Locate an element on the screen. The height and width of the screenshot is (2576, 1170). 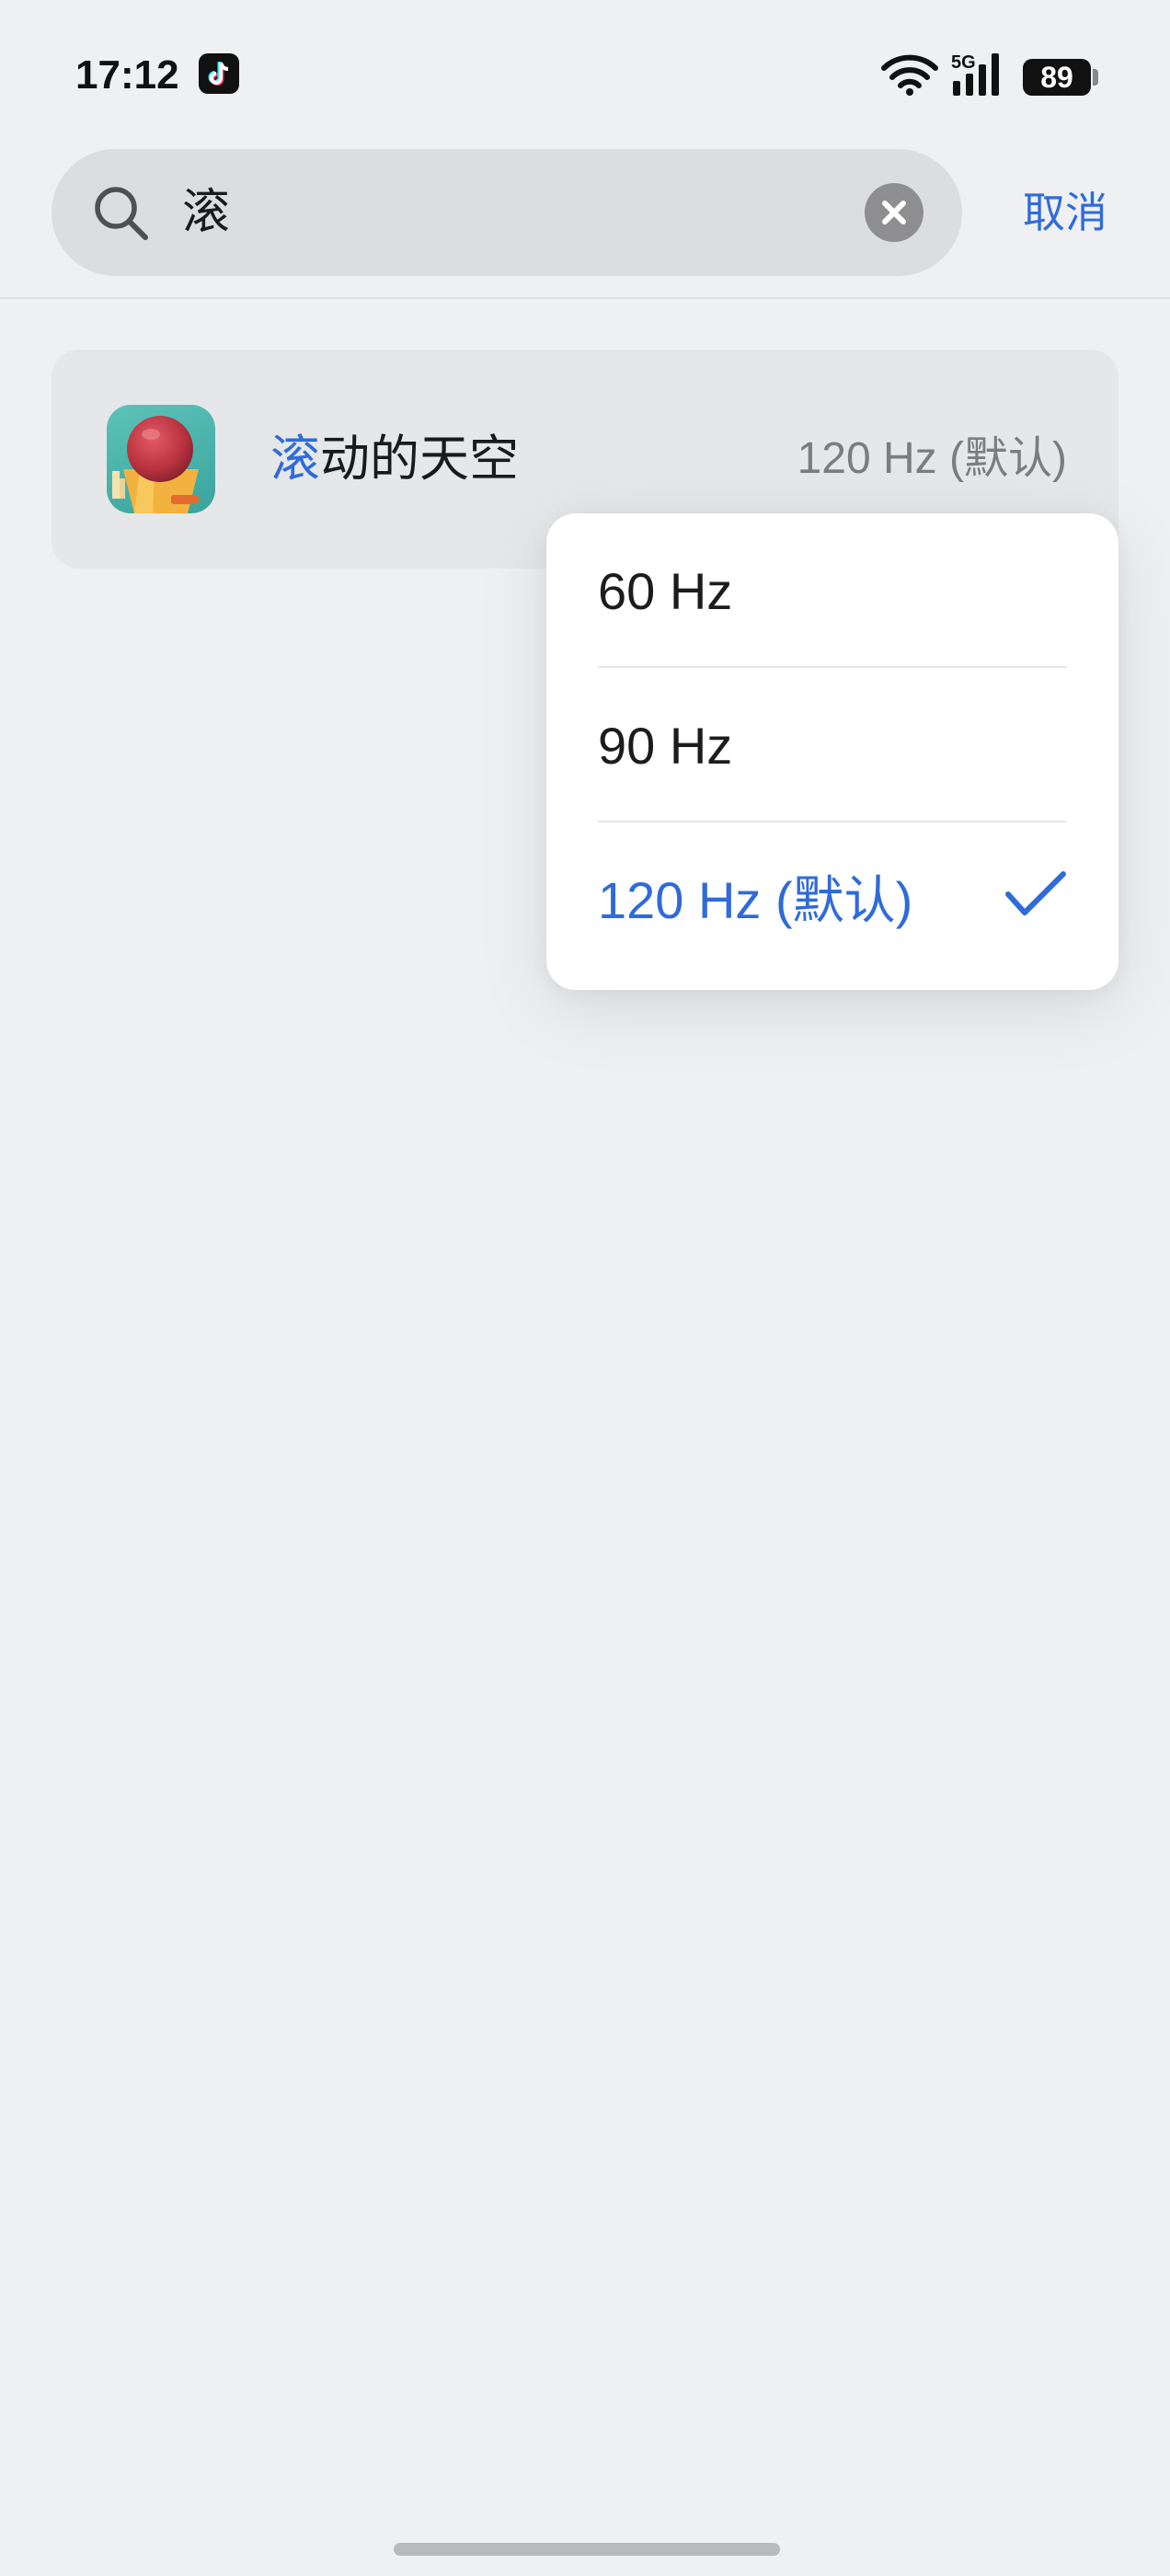
status-bar: 17:12 5G 89 is located at coordinates (585, 73).